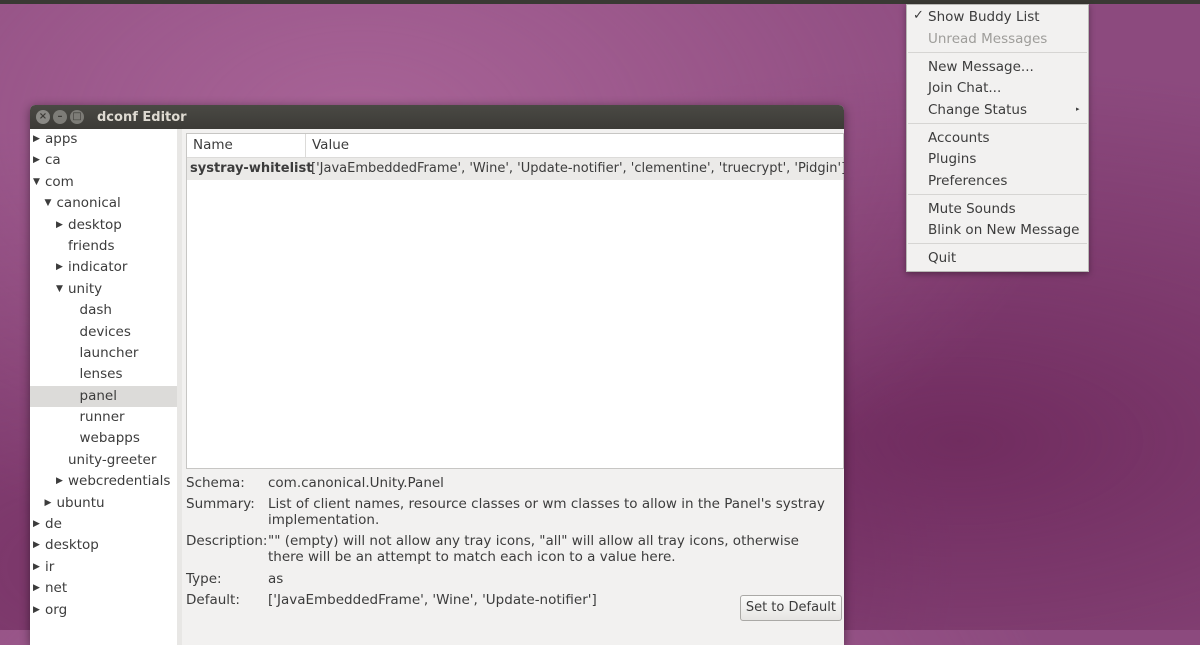 The height and width of the screenshot is (645, 1200). What do you see at coordinates (103, 182) in the screenshot?
I see `tree-item: ▼ com` at bounding box center [103, 182].